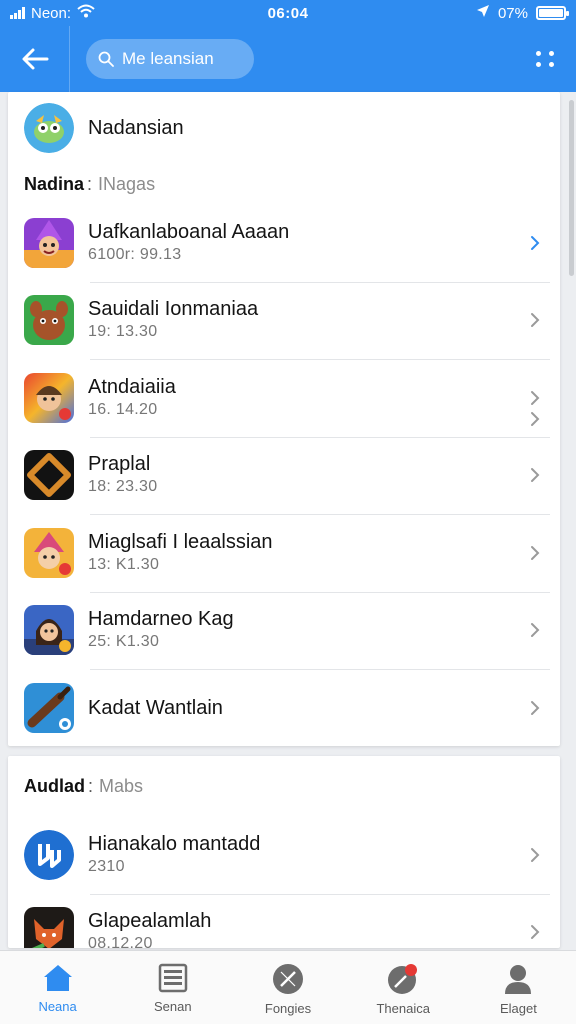  I want to click on nav-item-list: Senan, so click(172, 987).